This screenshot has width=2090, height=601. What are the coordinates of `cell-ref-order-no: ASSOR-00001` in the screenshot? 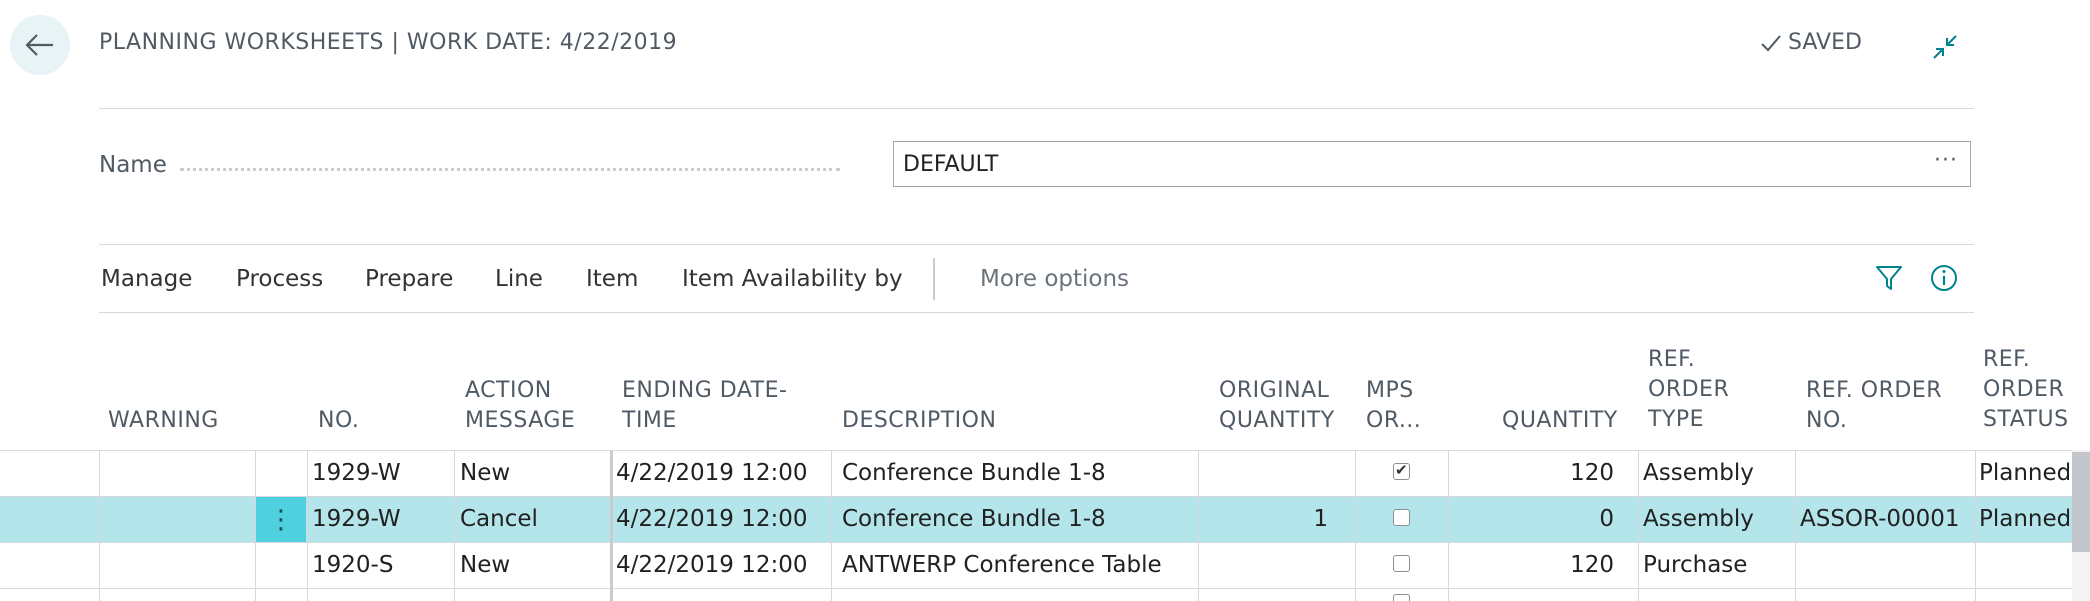 It's located at (1880, 519).